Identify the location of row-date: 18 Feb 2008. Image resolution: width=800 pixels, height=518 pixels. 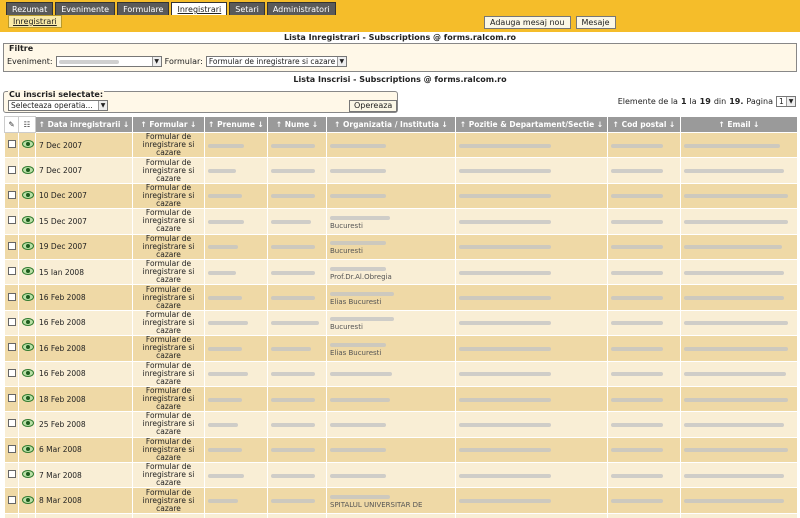
(84, 399).